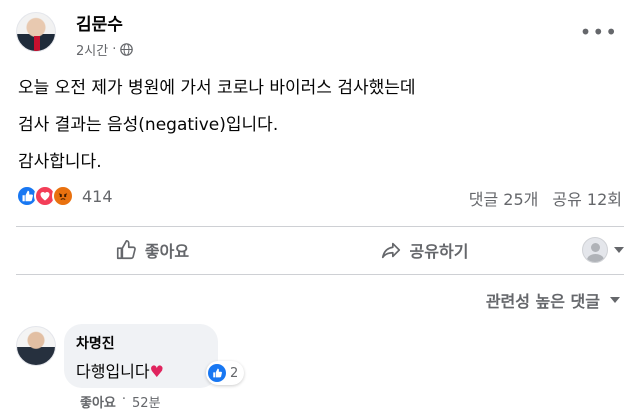 This screenshot has width=640, height=418. I want to click on engagement-counts: 댓글 25개 공유 12회, so click(545, 198).